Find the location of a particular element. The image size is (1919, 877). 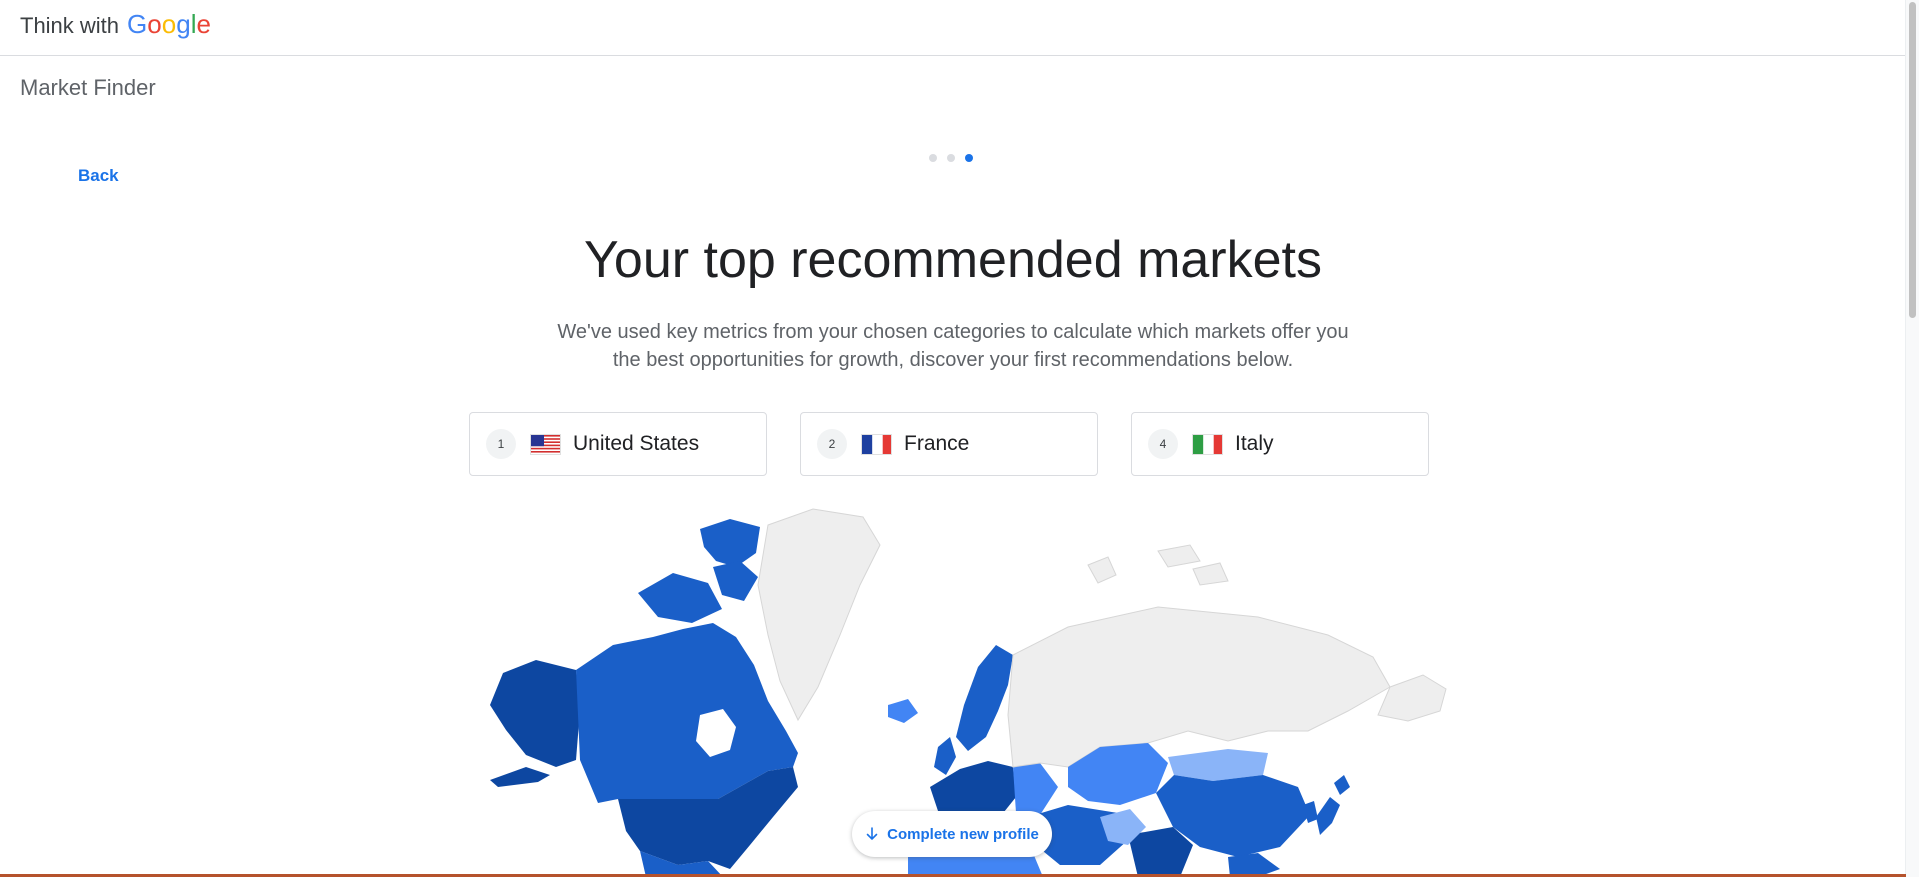

map-region-uk is located at coordinates (945, 756).